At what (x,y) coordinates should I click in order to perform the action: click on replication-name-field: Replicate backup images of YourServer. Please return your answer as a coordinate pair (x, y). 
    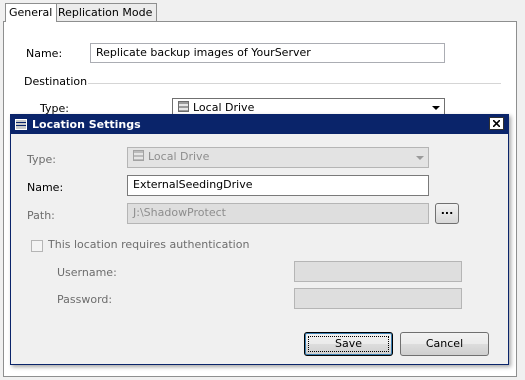
    Looking at the image, I should click on (267, 53).